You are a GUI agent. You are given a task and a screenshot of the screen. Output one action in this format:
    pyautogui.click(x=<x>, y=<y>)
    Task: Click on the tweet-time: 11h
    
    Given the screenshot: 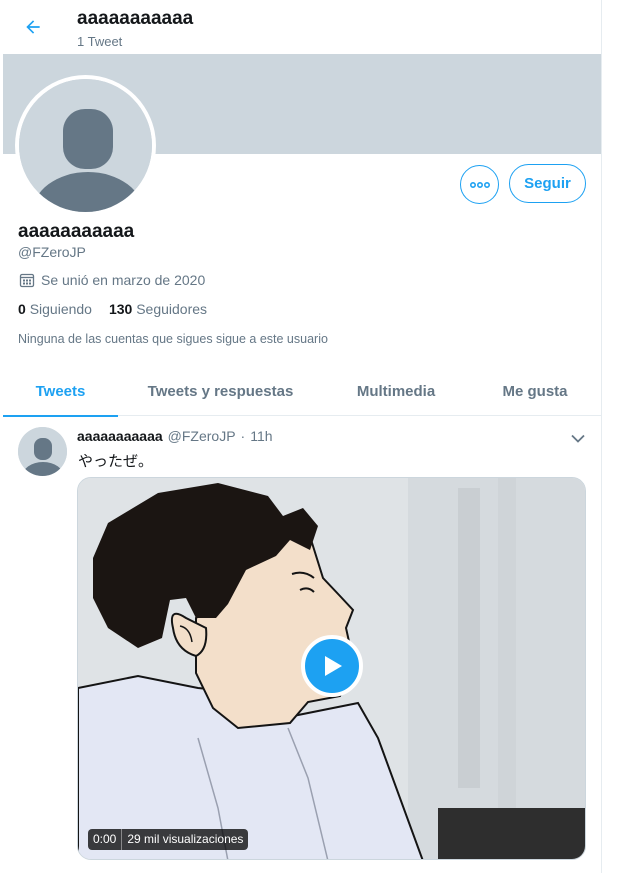 What is the action you would take?
    pyautogui.click(x=261, y=436)
    